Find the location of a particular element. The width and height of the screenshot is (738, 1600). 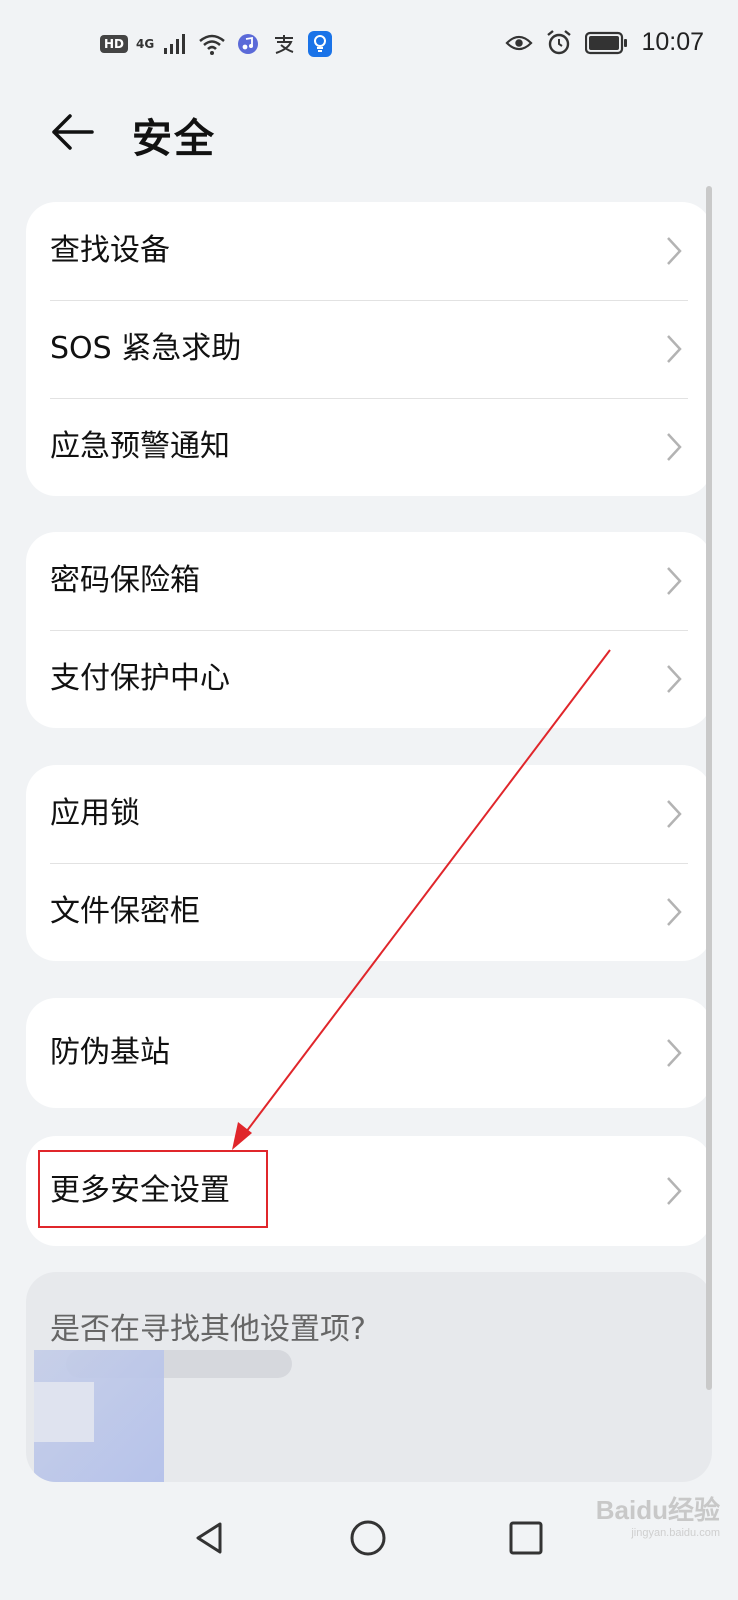

redaction-mosaic-light is located at coordinates (64, 1412).